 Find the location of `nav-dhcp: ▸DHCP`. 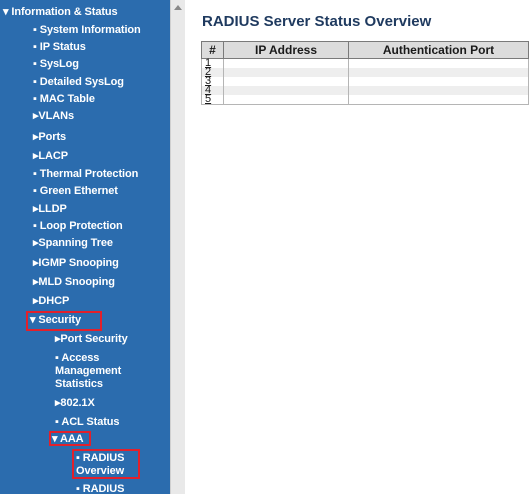

nav-dhcp: ▸DHCP is located at coordinates (51, 301).